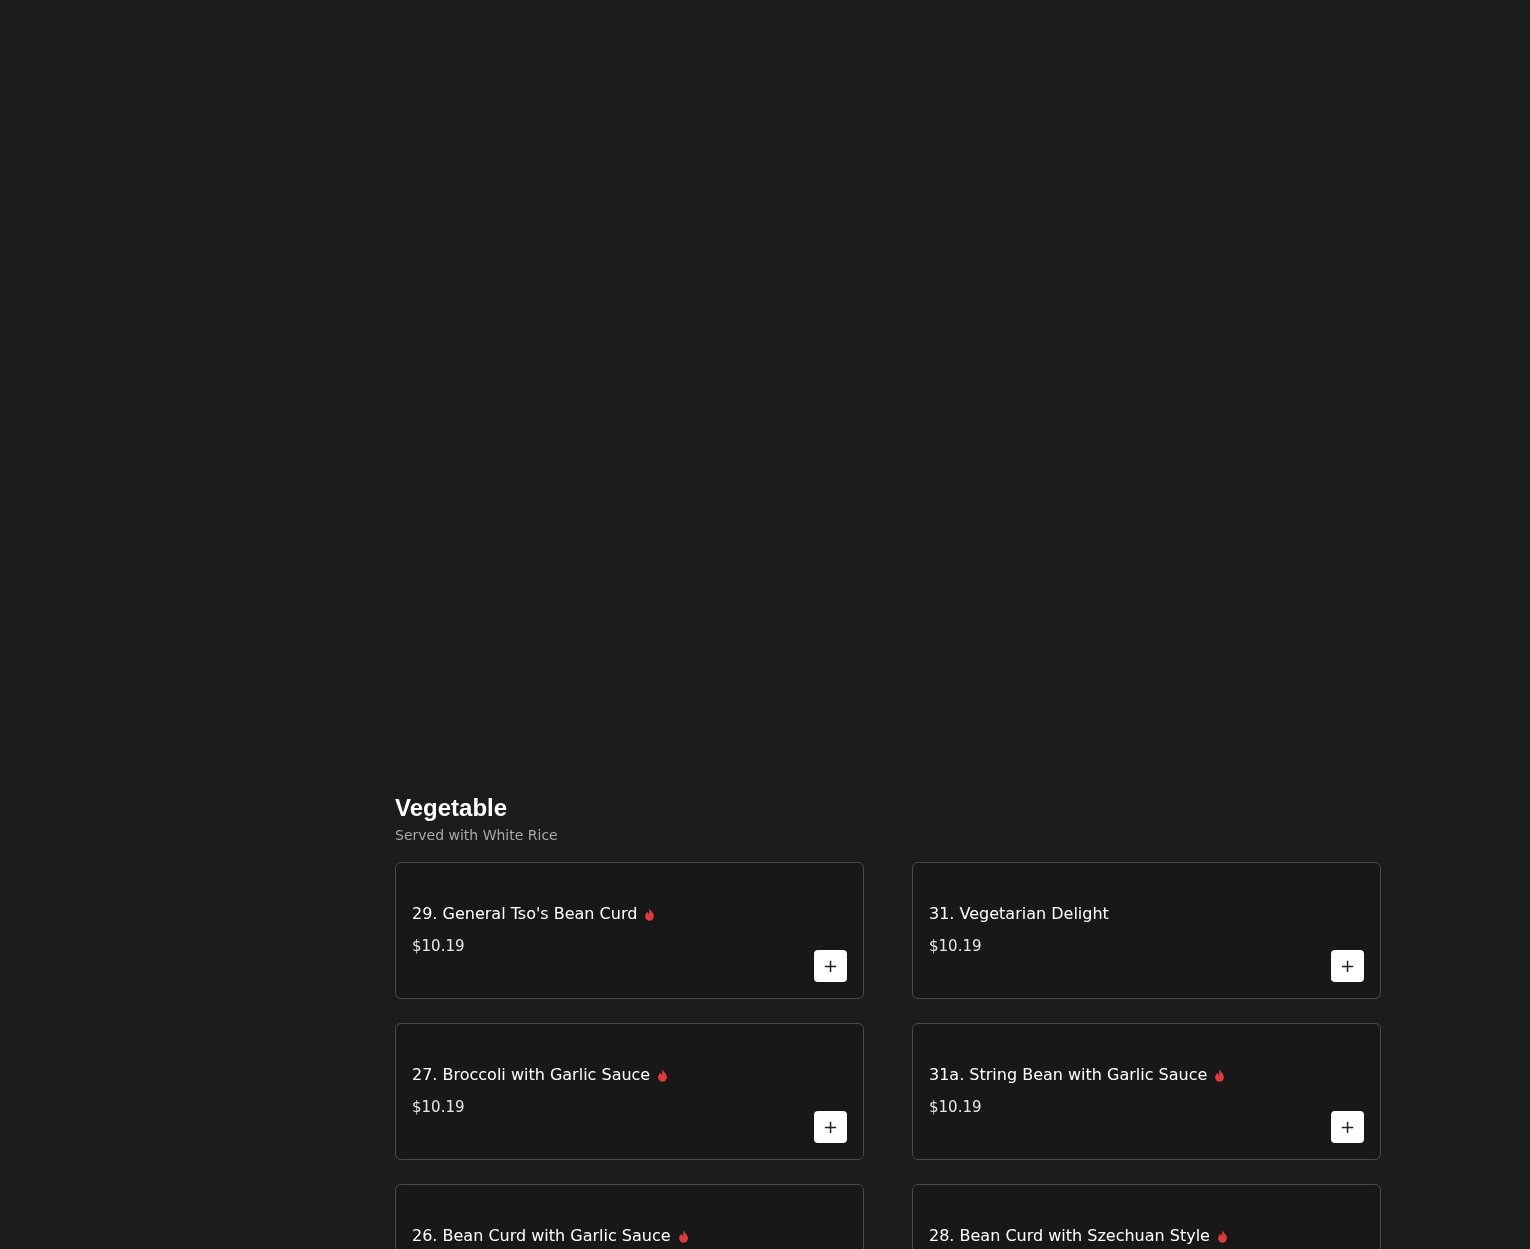  What do you see at coordinates (1146, 1091) in the screenshot?
I see `menu-item-card: 31a. String Bean with Garlic Sauce $10.19 +` at bounding box center [1146, 1091].